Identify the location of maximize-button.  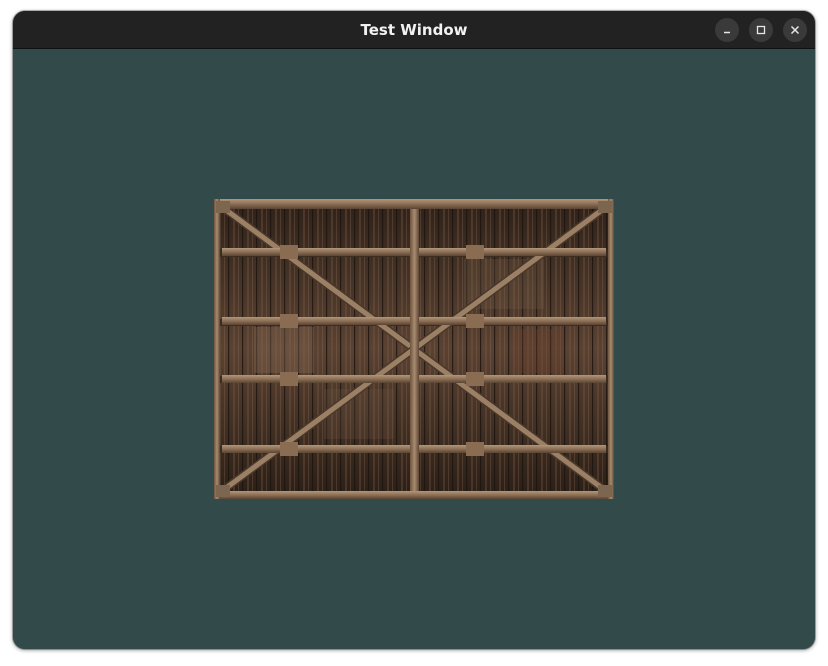
(761, 30).